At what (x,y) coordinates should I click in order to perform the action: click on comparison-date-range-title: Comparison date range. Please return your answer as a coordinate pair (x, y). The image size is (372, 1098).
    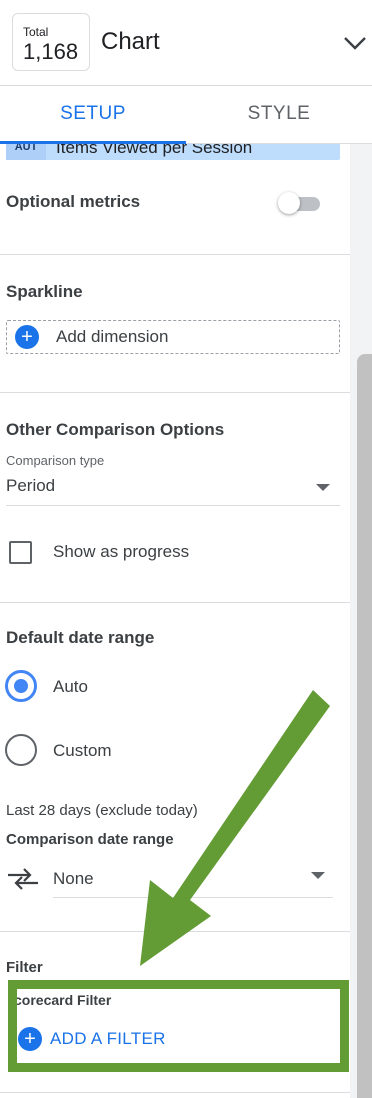
    Looking at the image, I should click on (90, 839).